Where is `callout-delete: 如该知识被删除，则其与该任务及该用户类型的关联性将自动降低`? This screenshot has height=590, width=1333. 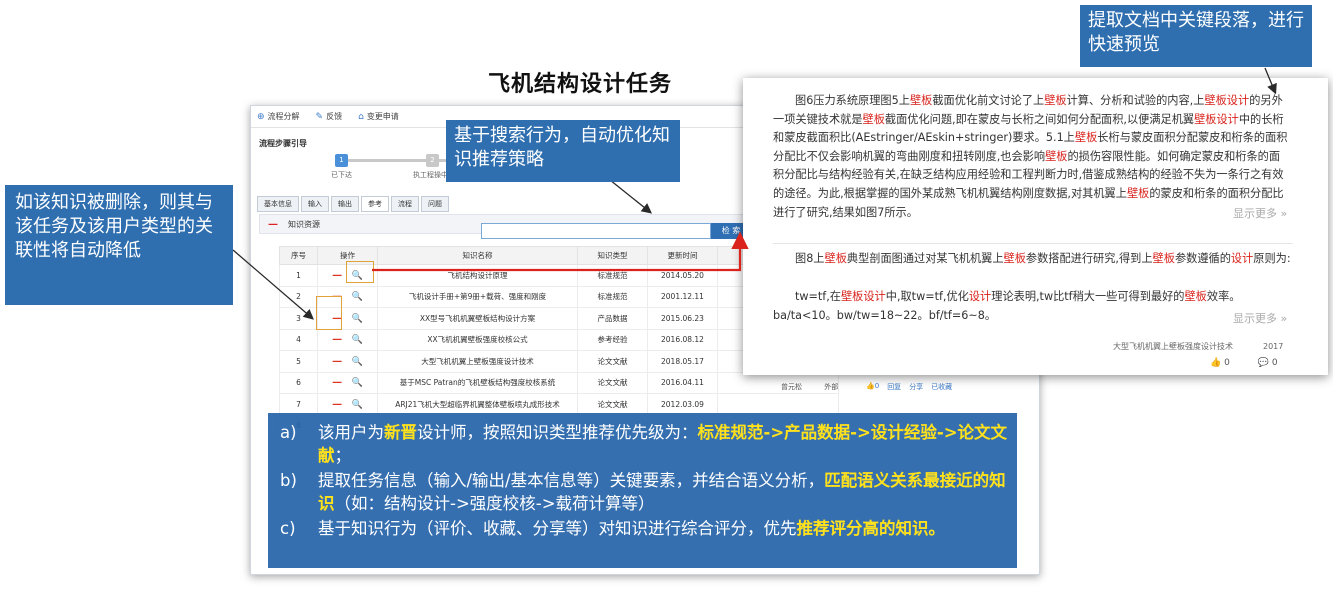 callout-delete: 如该知识被删除，则其与该任务及该用户类型的关联性将自动降低 is located at coordinates (119, 245).